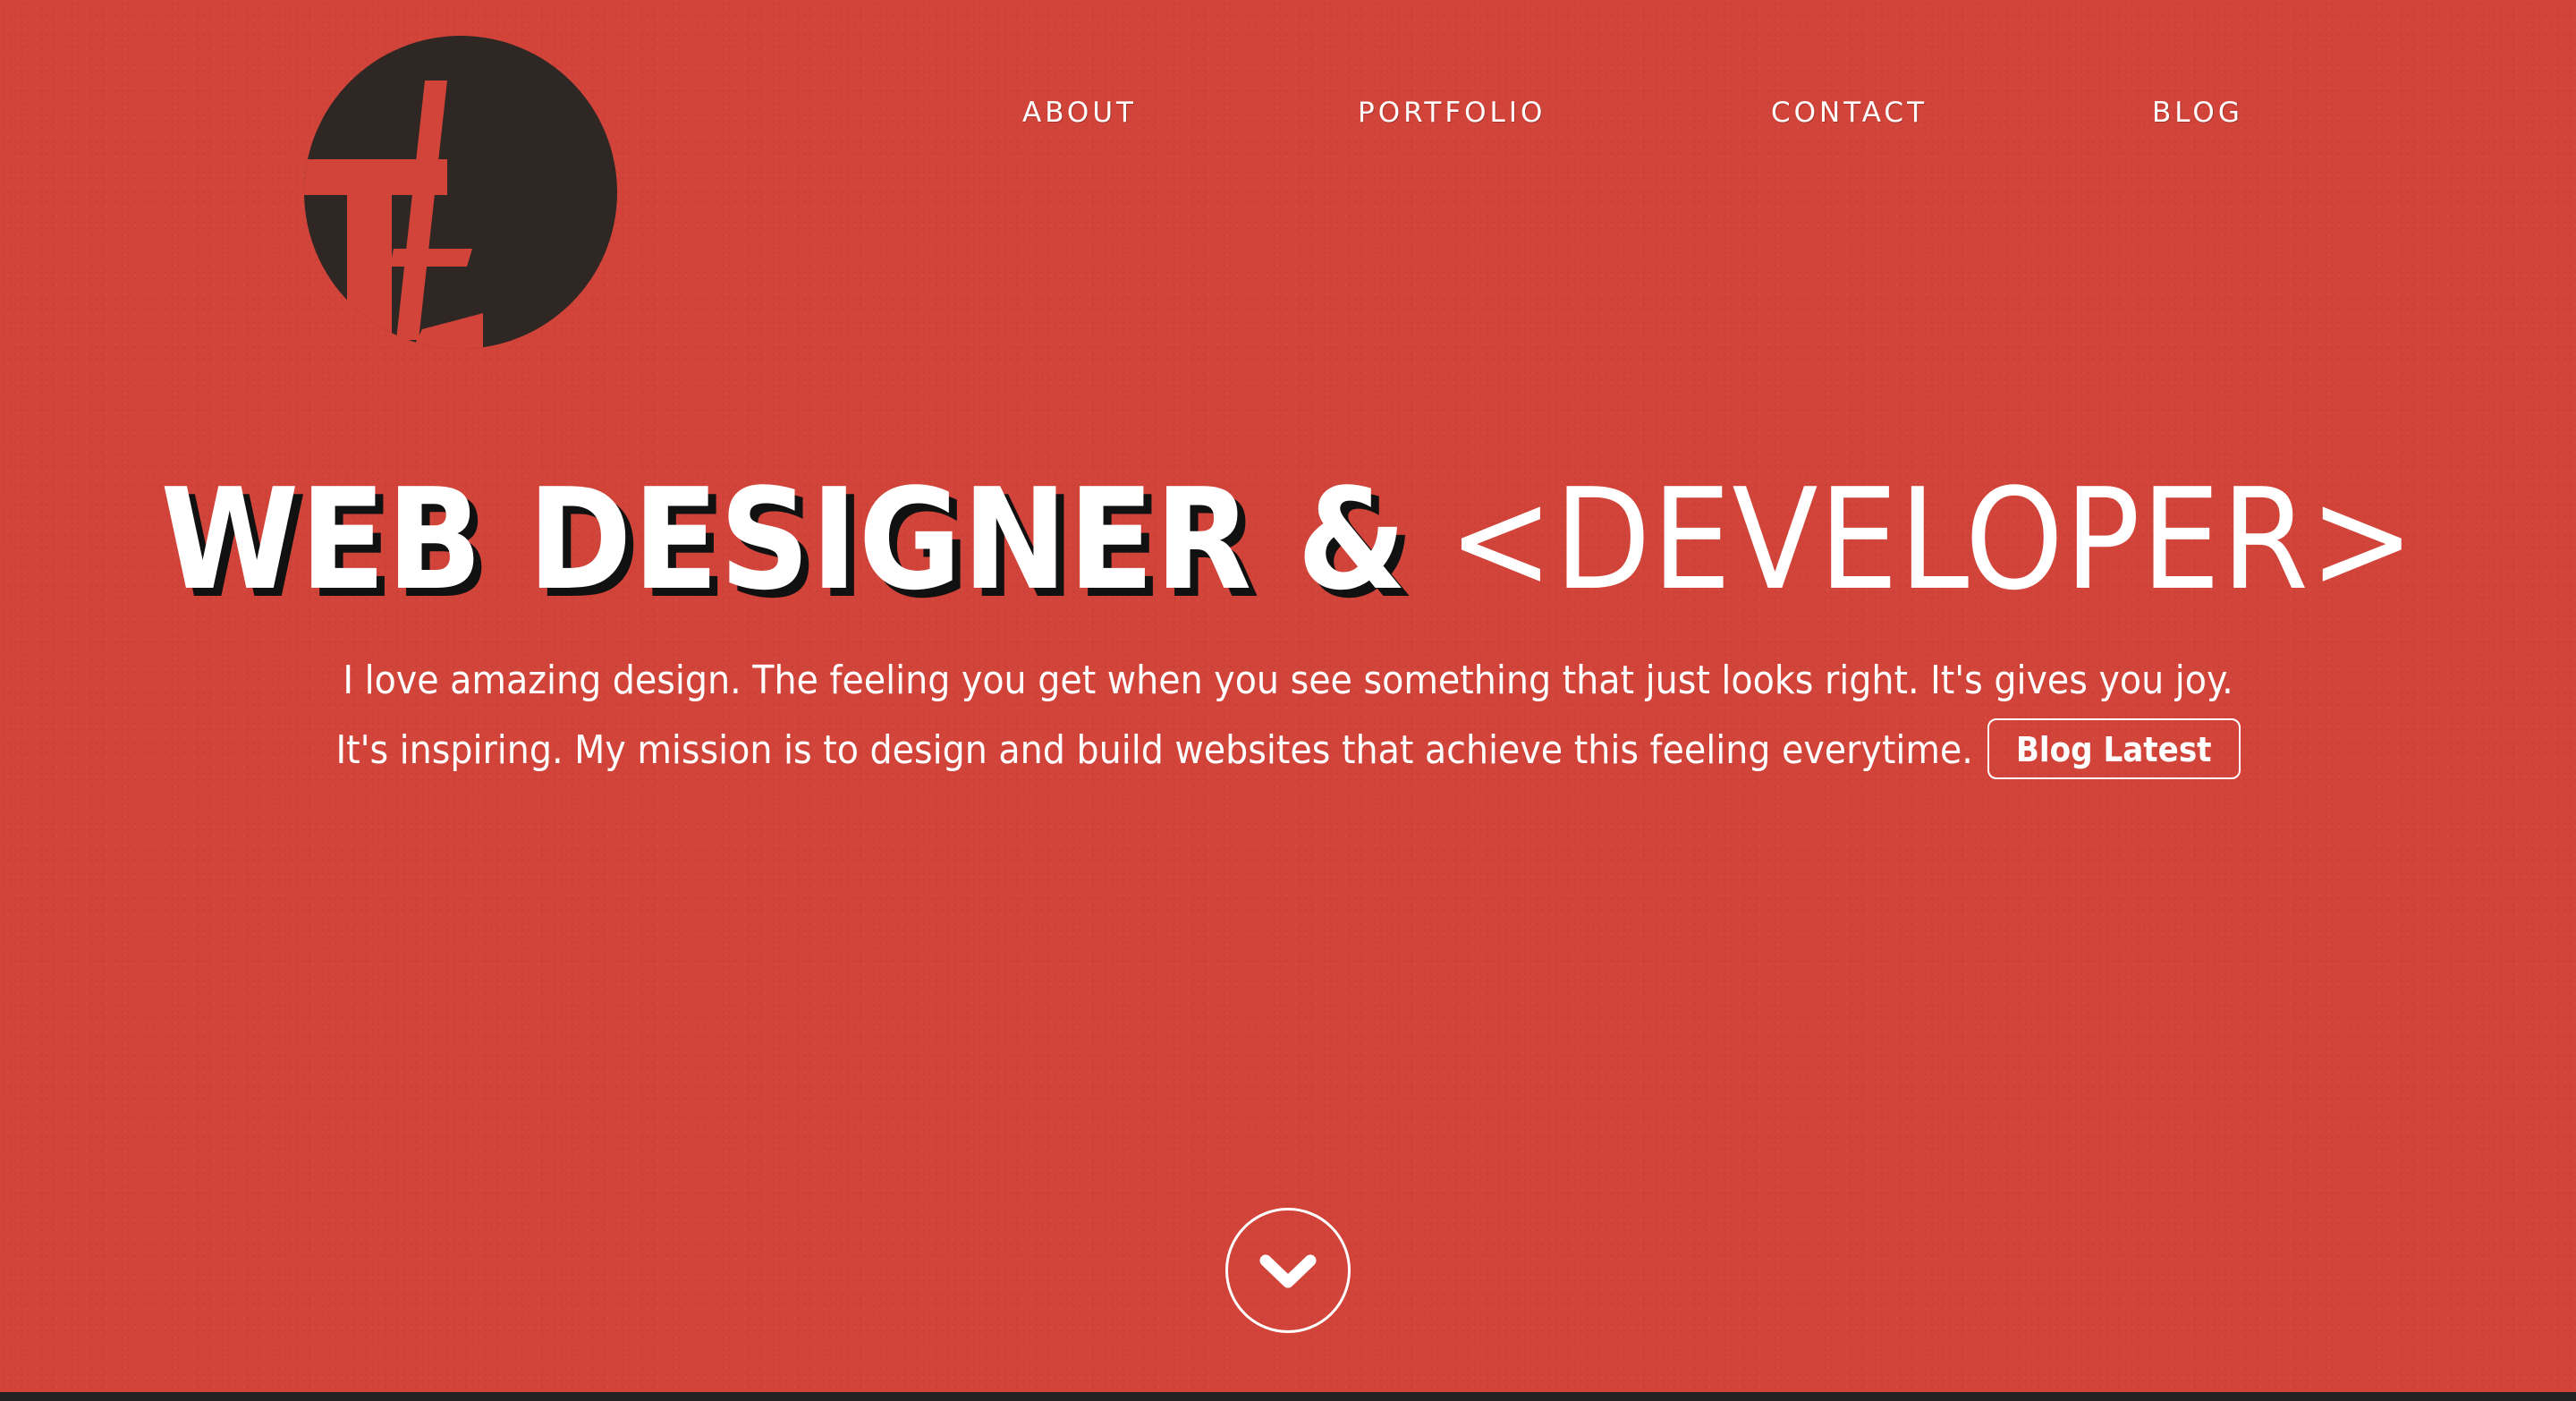 The height and width of the screenshot is (1401, 2576). Describe the element at coordinates (784, 539) in the screenshot. I see `hero-title-designer: WEB DESIGNER &` at that location.